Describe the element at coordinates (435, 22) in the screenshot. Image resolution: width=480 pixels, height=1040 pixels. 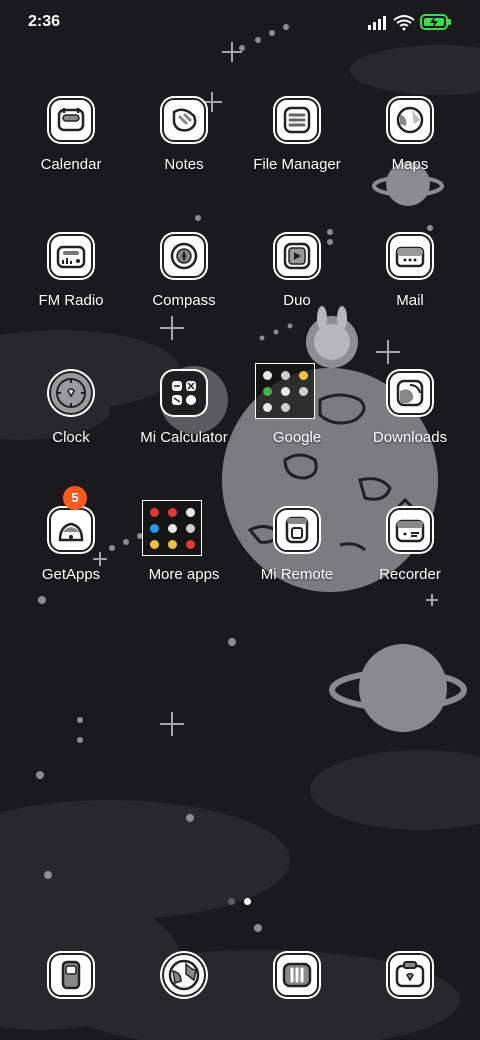
I see `battery-charging-icon` at that location.